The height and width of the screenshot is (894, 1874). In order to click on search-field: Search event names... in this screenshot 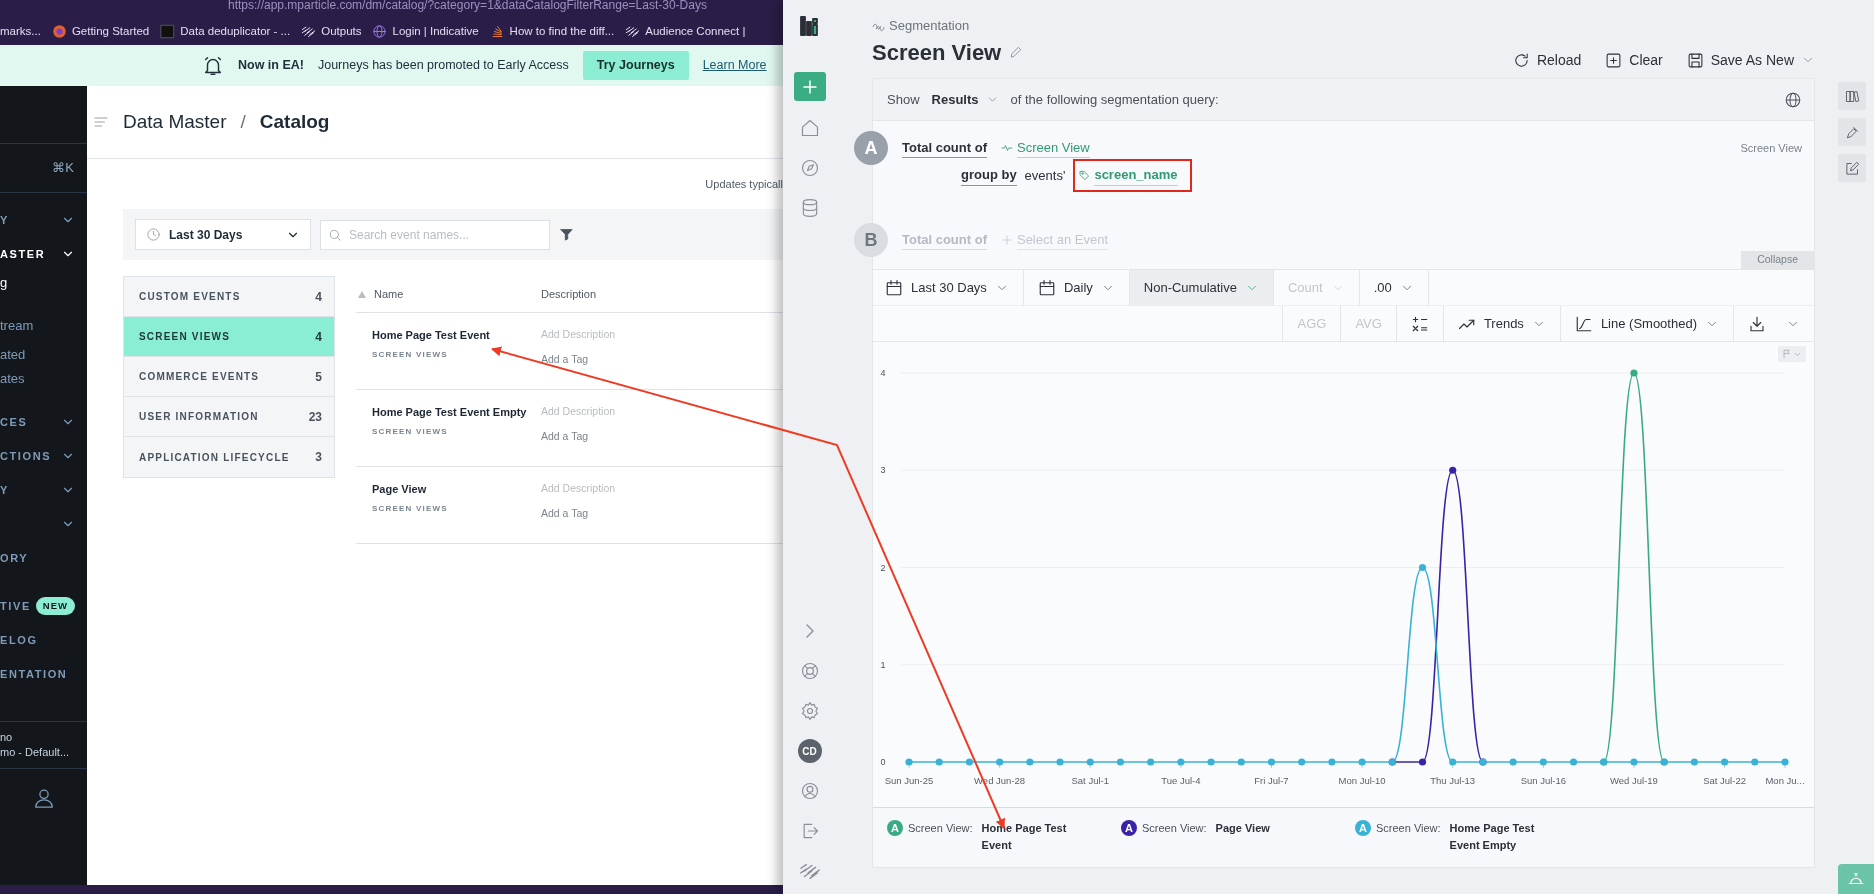, I will do `click(435, 234)`.